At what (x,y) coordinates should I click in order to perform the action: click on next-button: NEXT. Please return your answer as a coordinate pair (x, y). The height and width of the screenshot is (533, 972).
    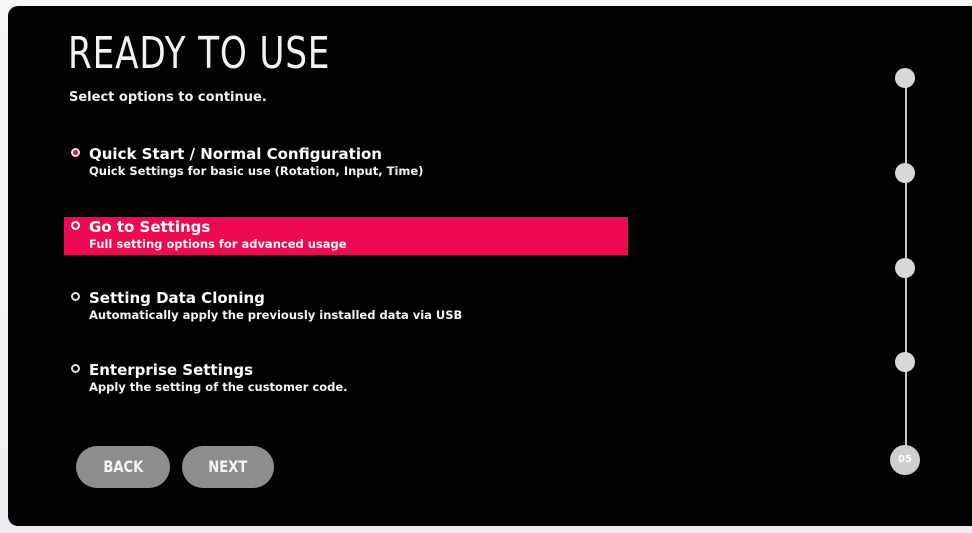
    Looking at the image, I should click on (228, 467).